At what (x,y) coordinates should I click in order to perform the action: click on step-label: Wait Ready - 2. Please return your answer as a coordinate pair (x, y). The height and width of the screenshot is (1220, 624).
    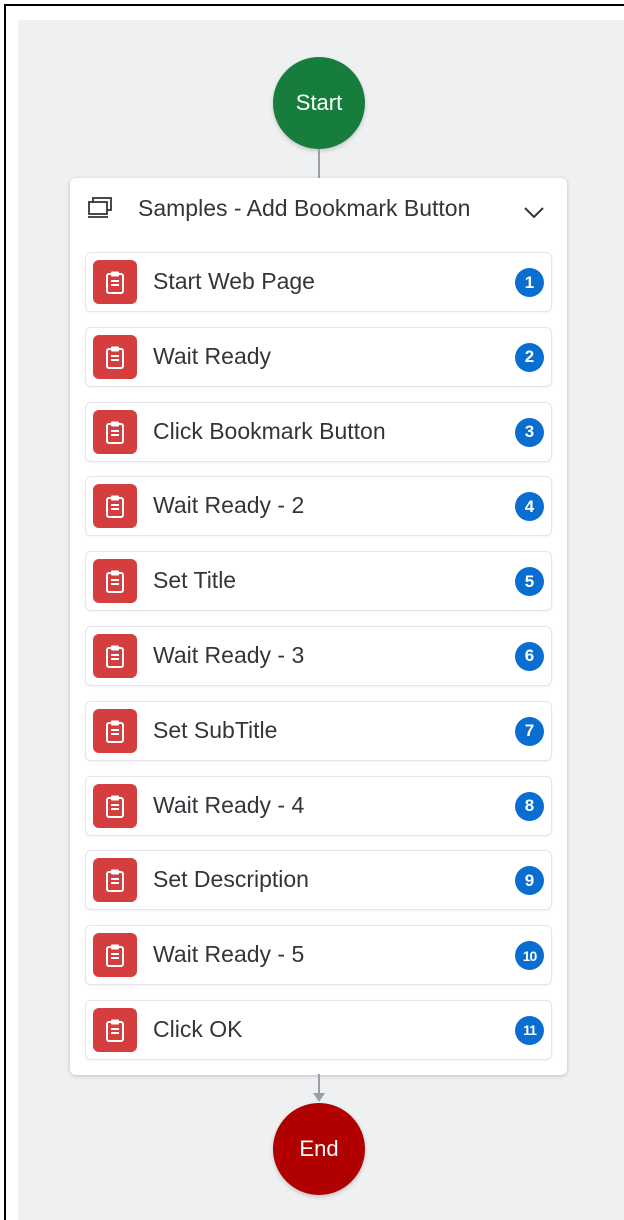
    Looking at the image, I should click on (229, 505).